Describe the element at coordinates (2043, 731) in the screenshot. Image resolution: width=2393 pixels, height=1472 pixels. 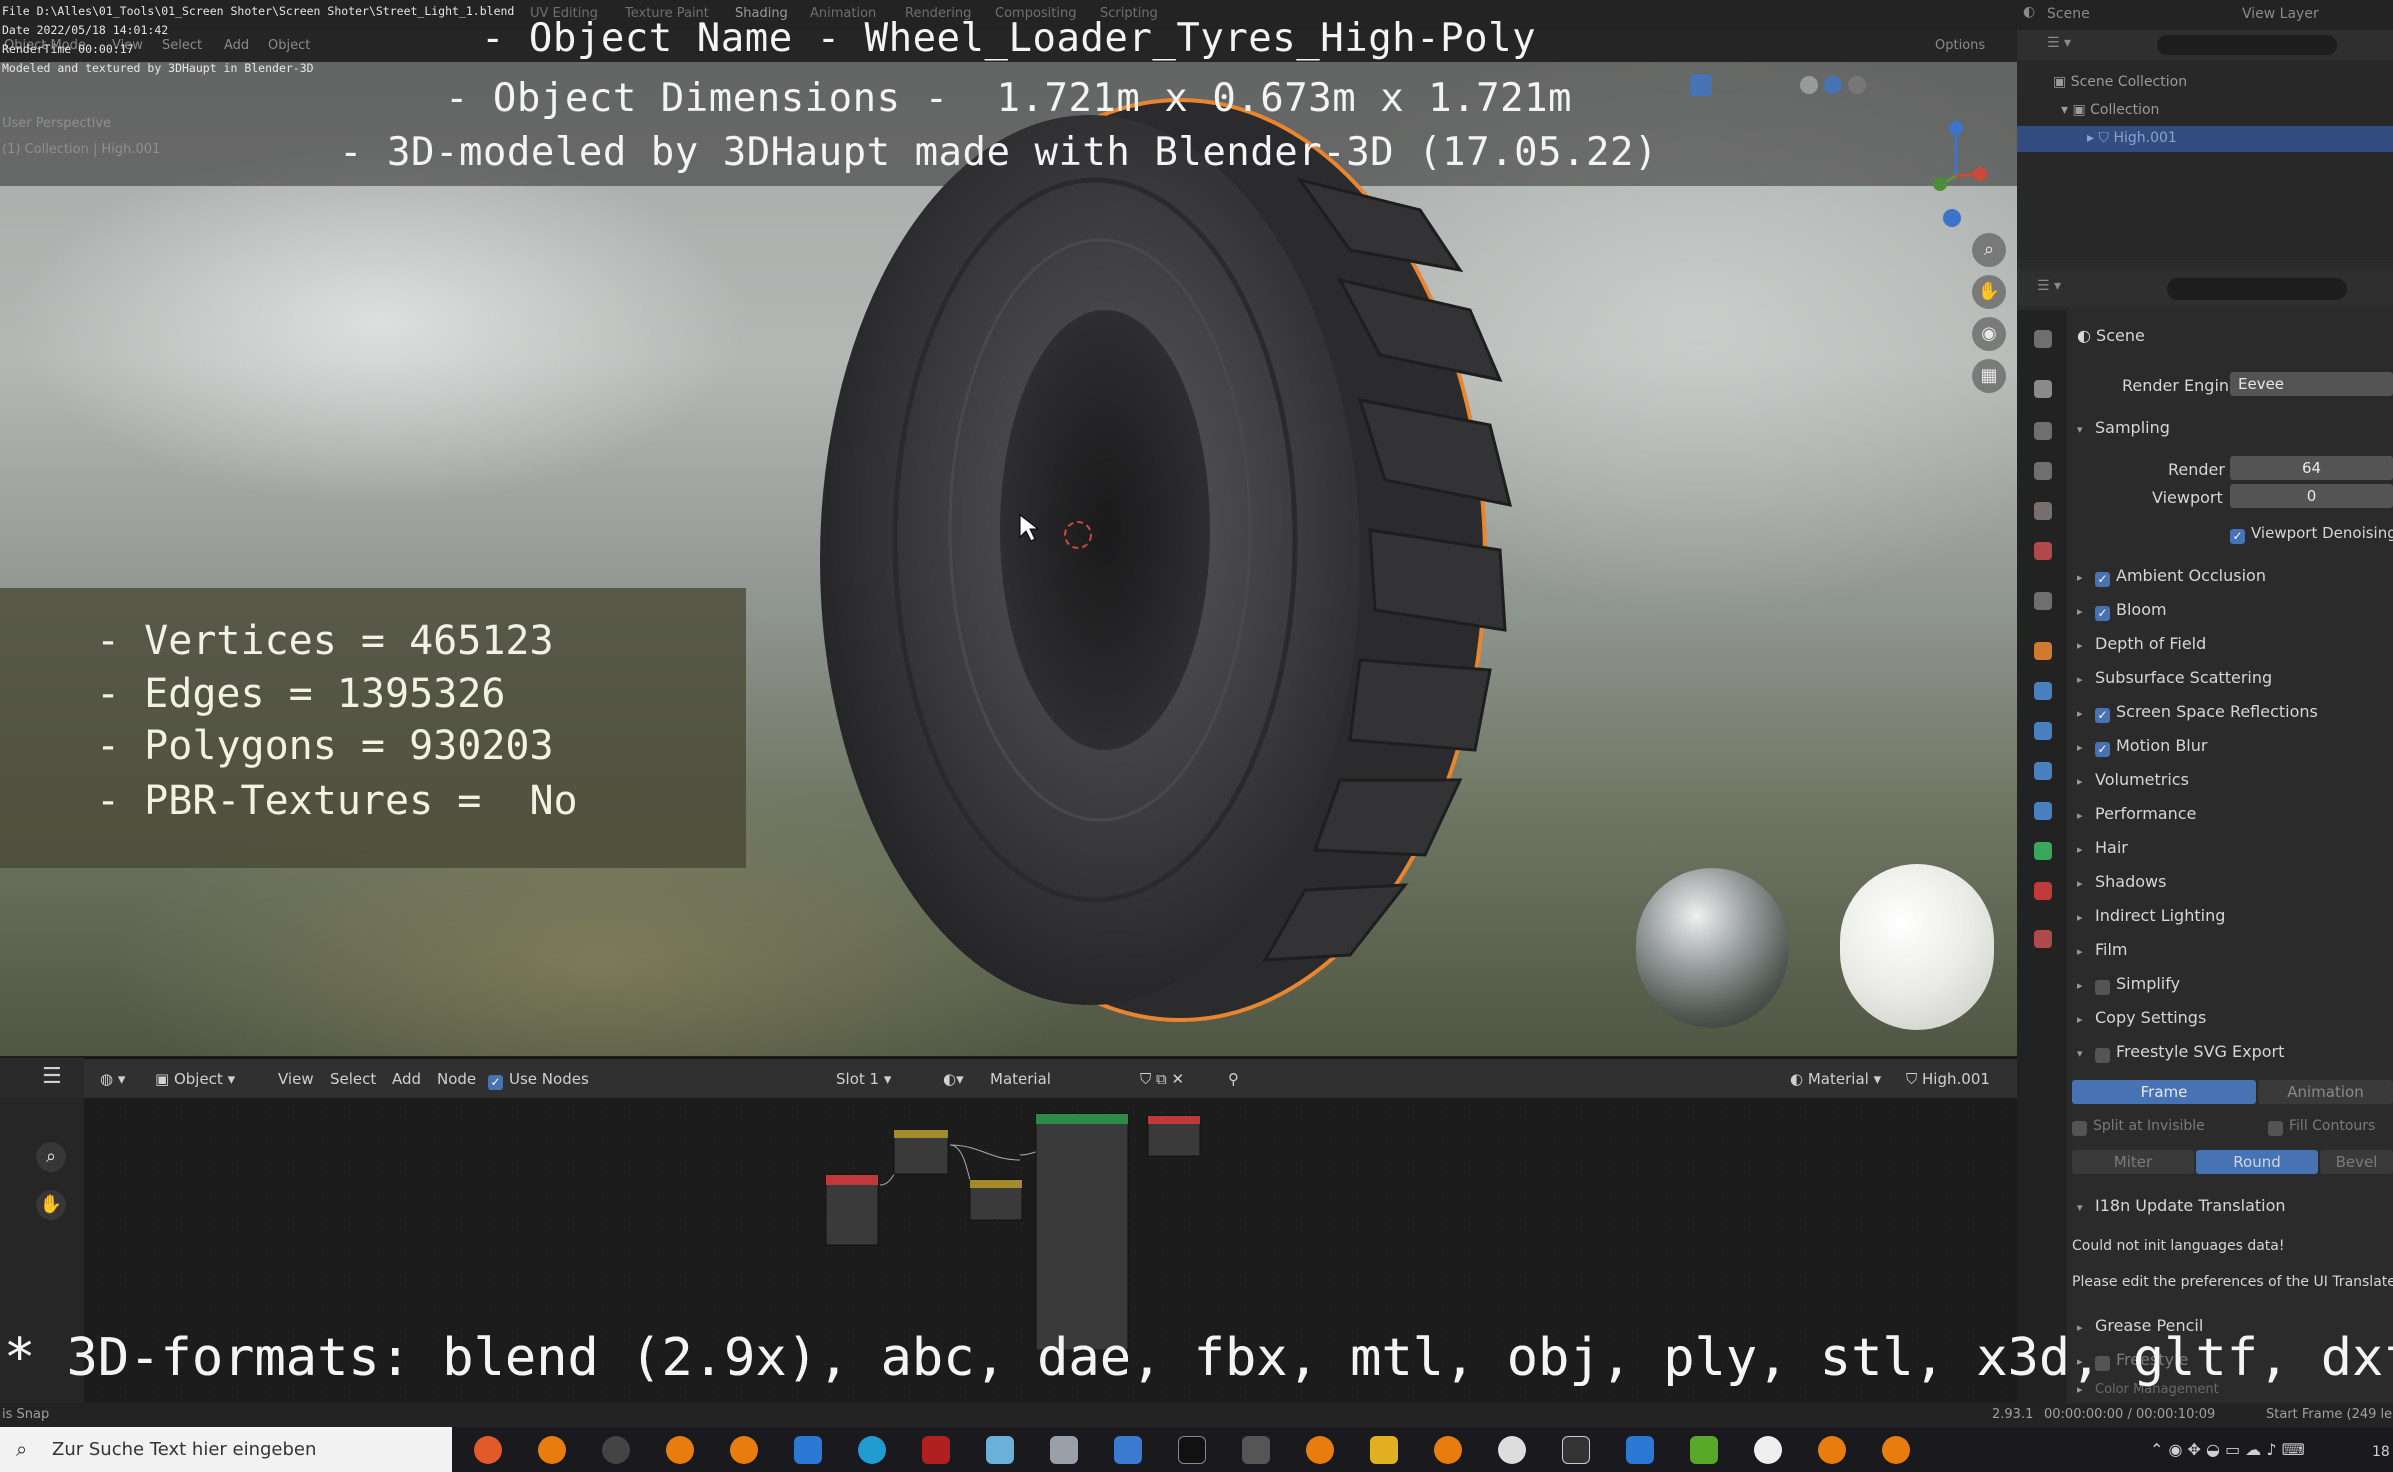
I see `particles-tab-icon` at that location.